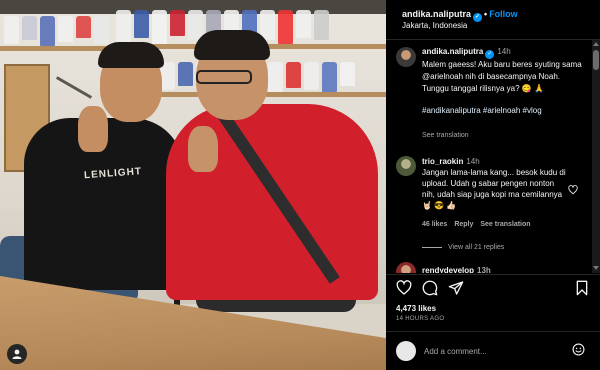  Describe the element at coordinates (131, 55) in the screenshot. I see `person-left-hair` at that location.